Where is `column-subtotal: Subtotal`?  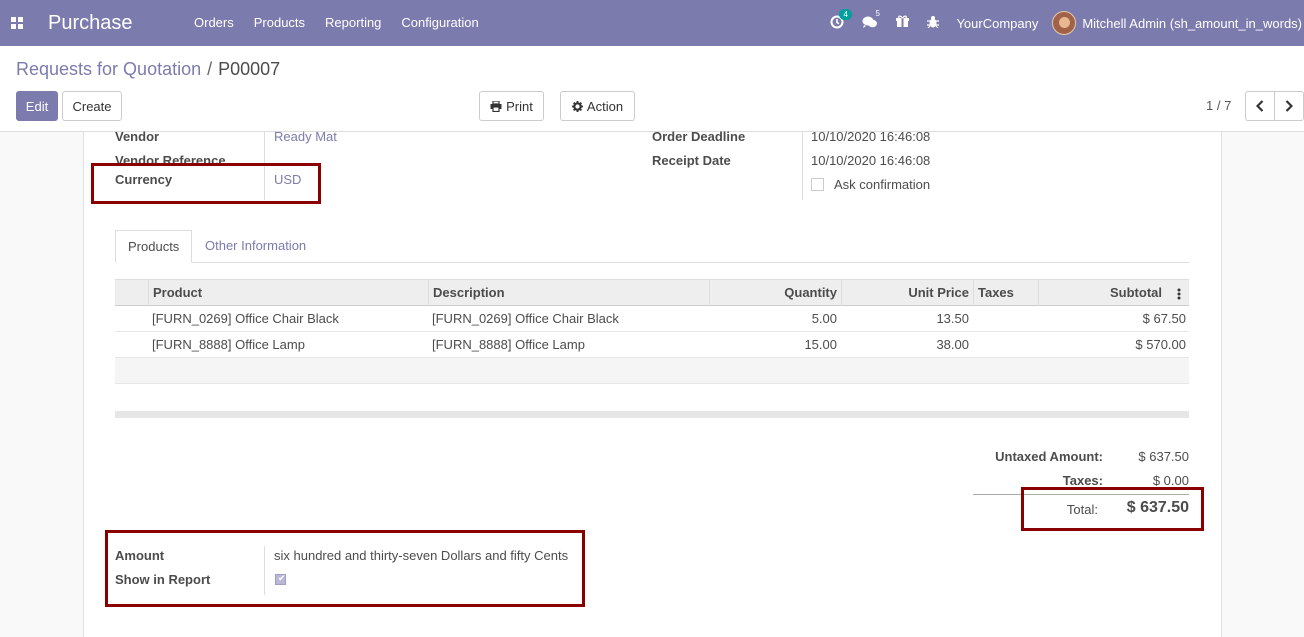 column-subtotal: Subtotal is located at coordinates (1102, 293).